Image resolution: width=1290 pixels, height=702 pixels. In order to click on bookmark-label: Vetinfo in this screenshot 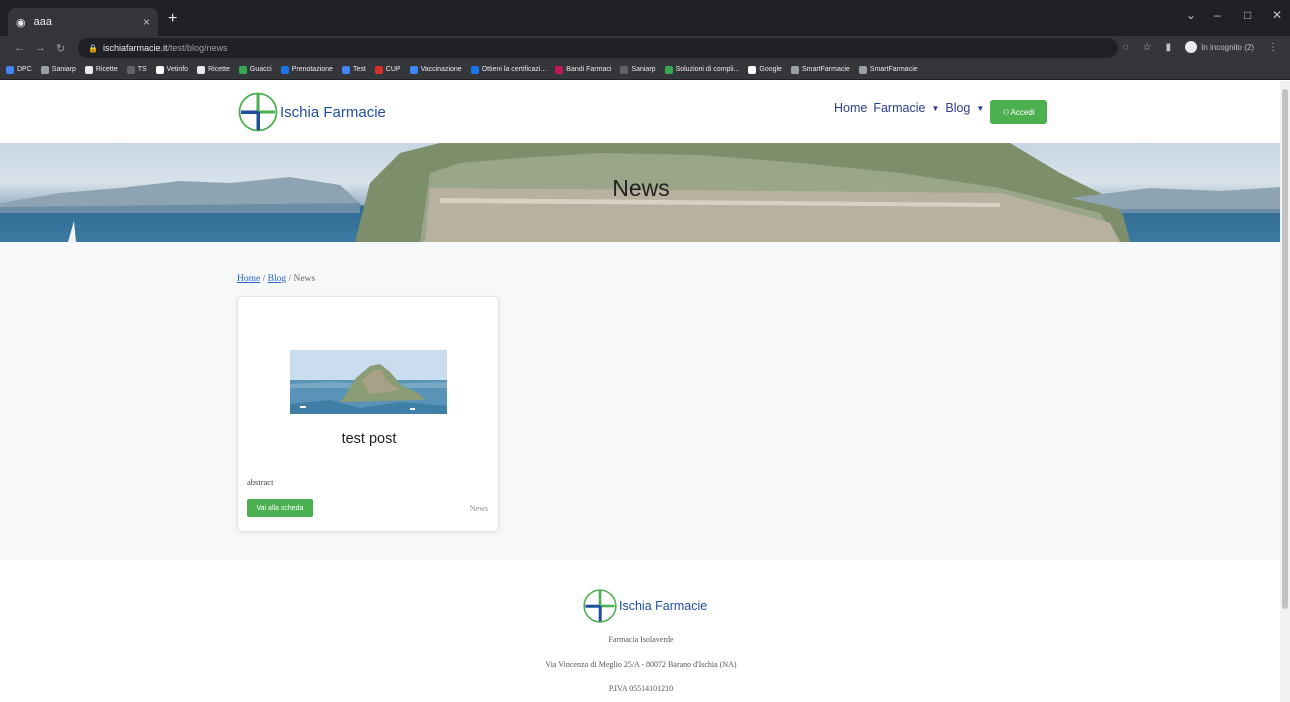, I will do `click(177, 69)`.